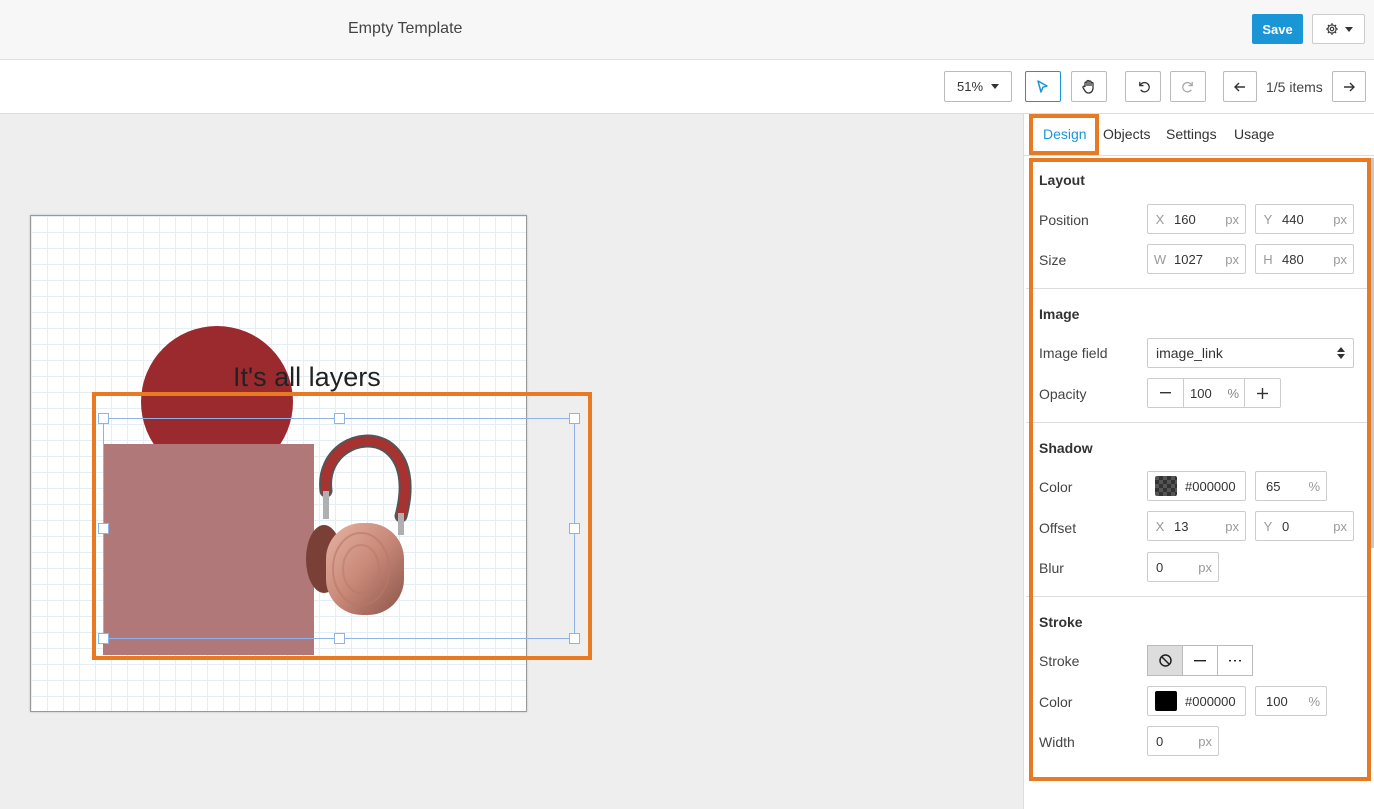 The image size is (1374, 809). Describe the element at coordinates (687, 87) in the screenshot. I see `canvas-toolbar: 51% 1/5 items` at that location.